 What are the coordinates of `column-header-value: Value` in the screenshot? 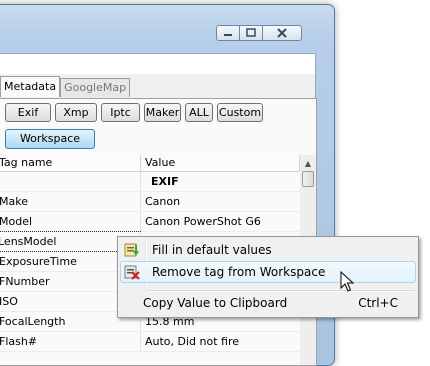 It's located at (220, 163).